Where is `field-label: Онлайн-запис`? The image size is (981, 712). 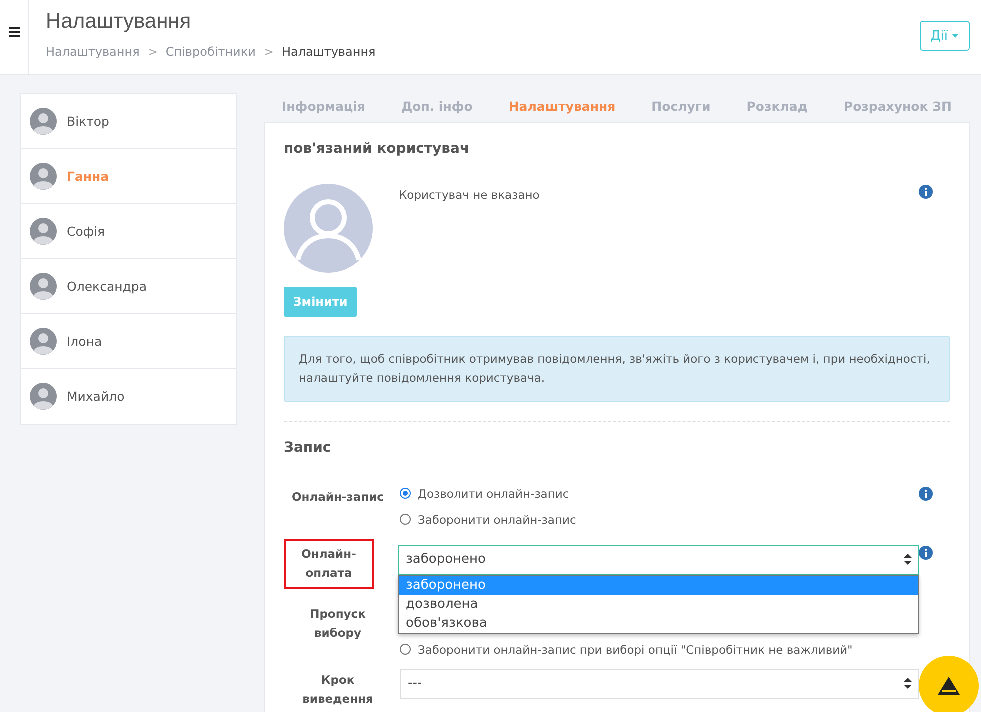
field-label: Онлайн-запис is located at coordinates (338, 497).